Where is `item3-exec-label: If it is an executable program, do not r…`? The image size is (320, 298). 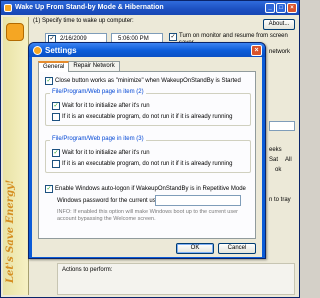
item3-exec-label: If it is an executable program, do not r… is located at coordinates (147, 164).